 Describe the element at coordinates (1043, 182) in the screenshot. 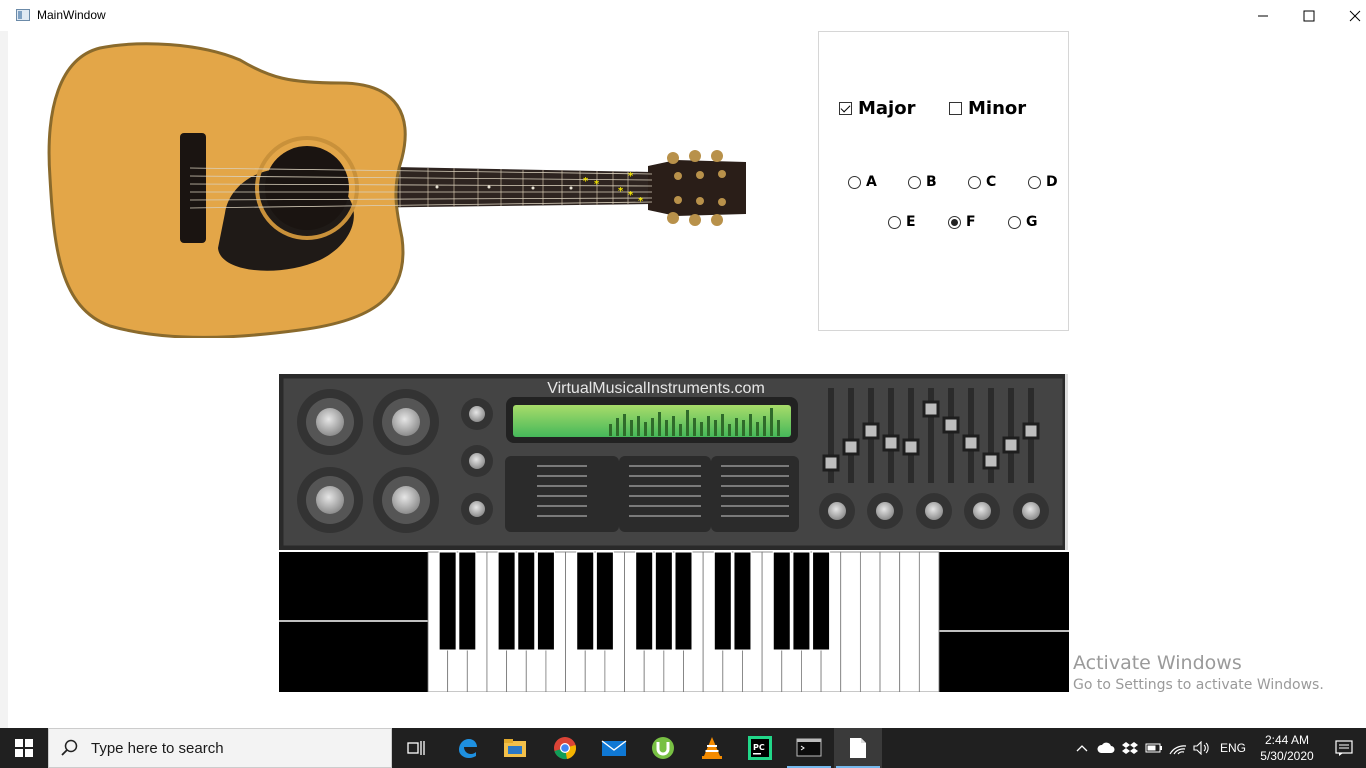

I see `key-radio-d: D` at that location.